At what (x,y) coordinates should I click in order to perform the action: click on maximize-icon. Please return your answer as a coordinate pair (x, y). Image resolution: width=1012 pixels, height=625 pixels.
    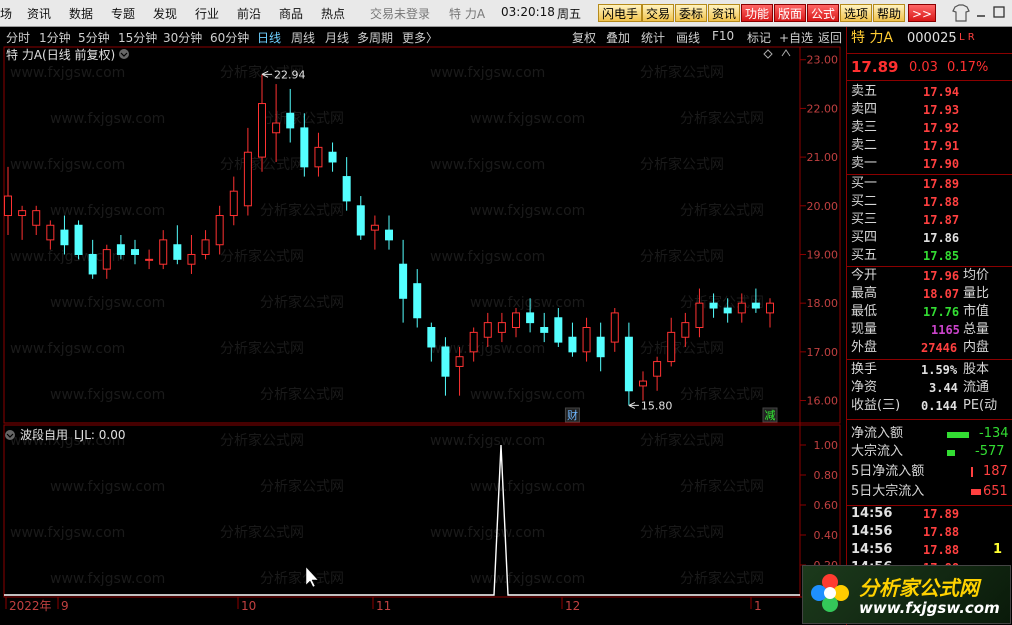
    Looking at the image, I should click on (999, 12).